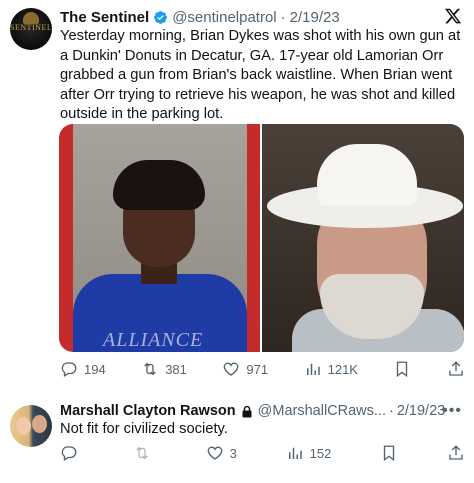 This screenshot has height=483, width=474. I want to click on reply-views-button: 152, so click(309, 453).